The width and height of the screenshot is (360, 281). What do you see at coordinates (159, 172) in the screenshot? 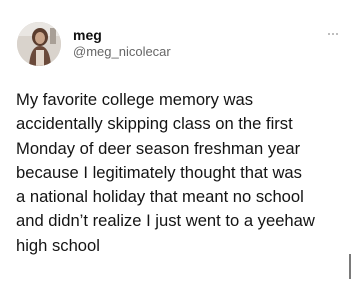
I see `tweet-text-line: because I legitimately thought that was` at bounding box center [159, 172].